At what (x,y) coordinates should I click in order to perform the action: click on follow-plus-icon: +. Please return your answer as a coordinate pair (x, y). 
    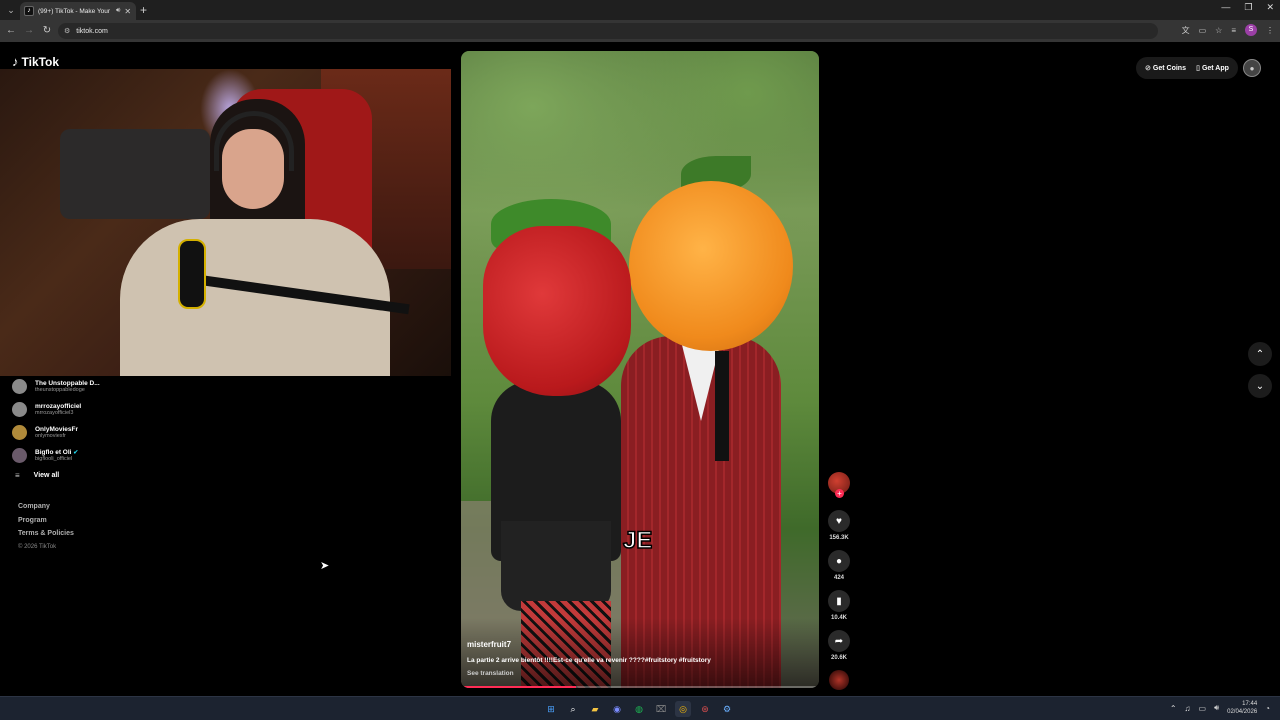
    Looking at the image, I should click on (839, 493).